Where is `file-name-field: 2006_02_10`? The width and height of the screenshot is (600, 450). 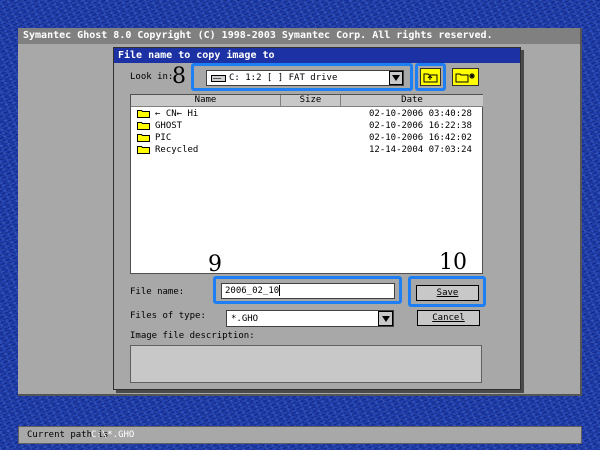 file-name-field: 2006_02_10 is located at coordinates (308, 291).